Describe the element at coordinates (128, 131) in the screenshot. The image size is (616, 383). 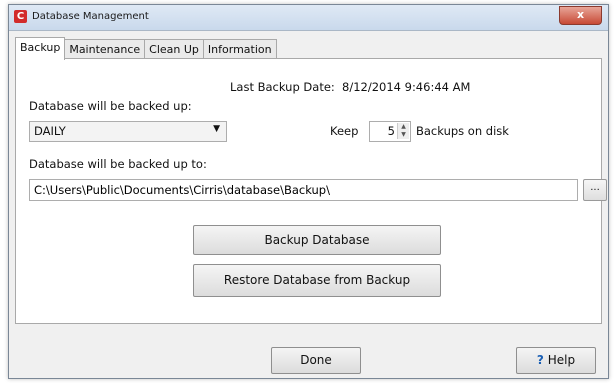
I see `schedule-dropdown: DAILY ▼` at that location.